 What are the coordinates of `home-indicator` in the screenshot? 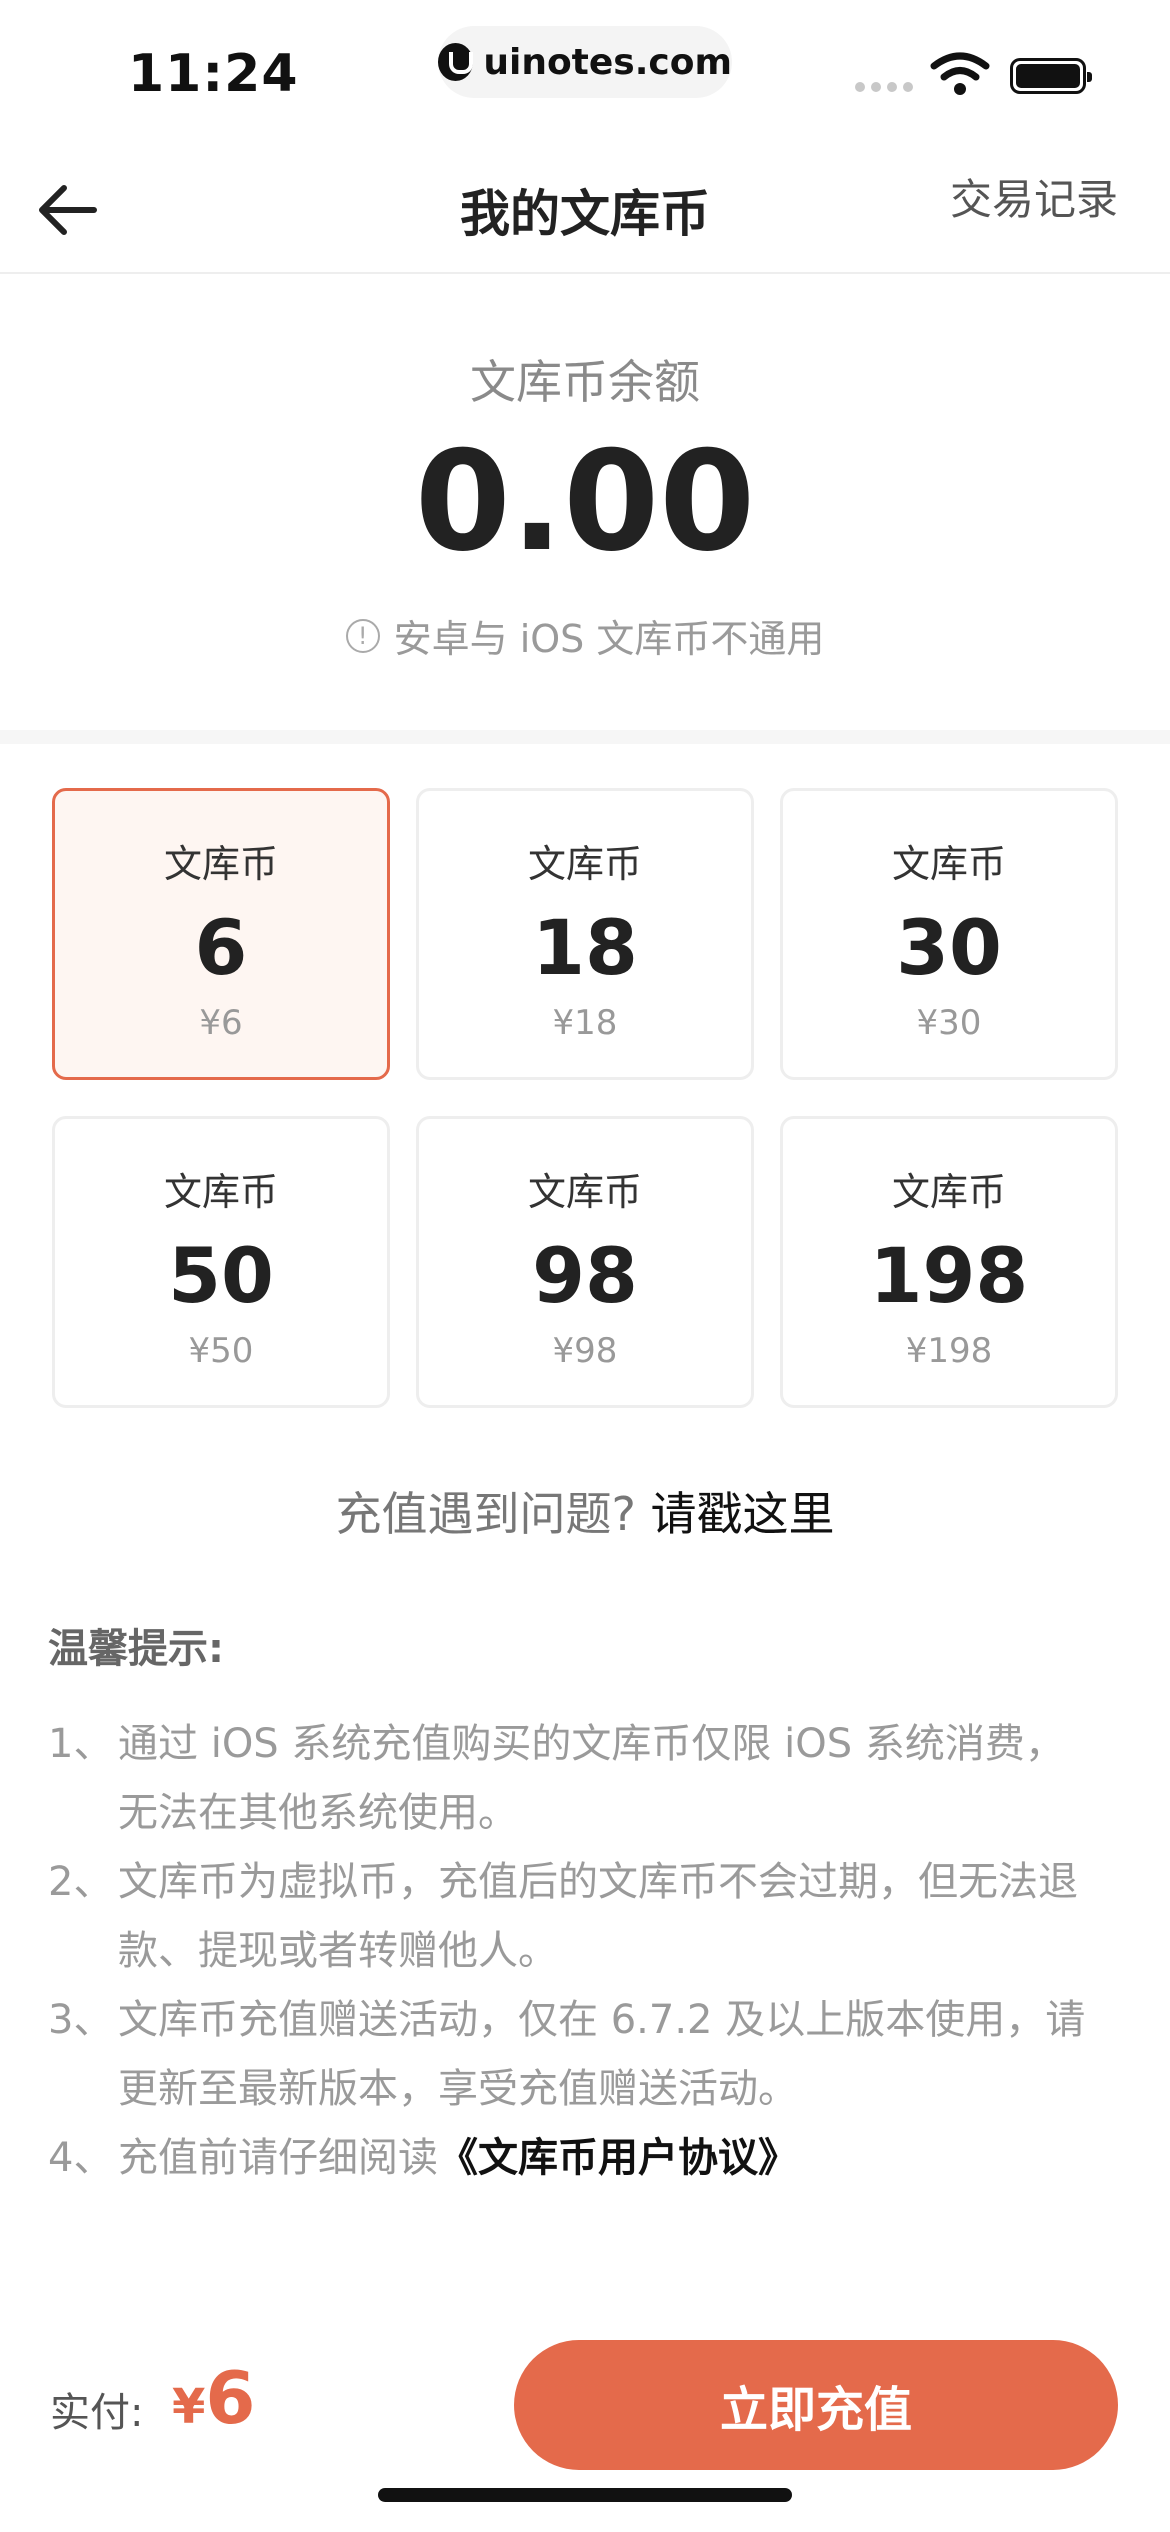 It's located at (585, 2495).